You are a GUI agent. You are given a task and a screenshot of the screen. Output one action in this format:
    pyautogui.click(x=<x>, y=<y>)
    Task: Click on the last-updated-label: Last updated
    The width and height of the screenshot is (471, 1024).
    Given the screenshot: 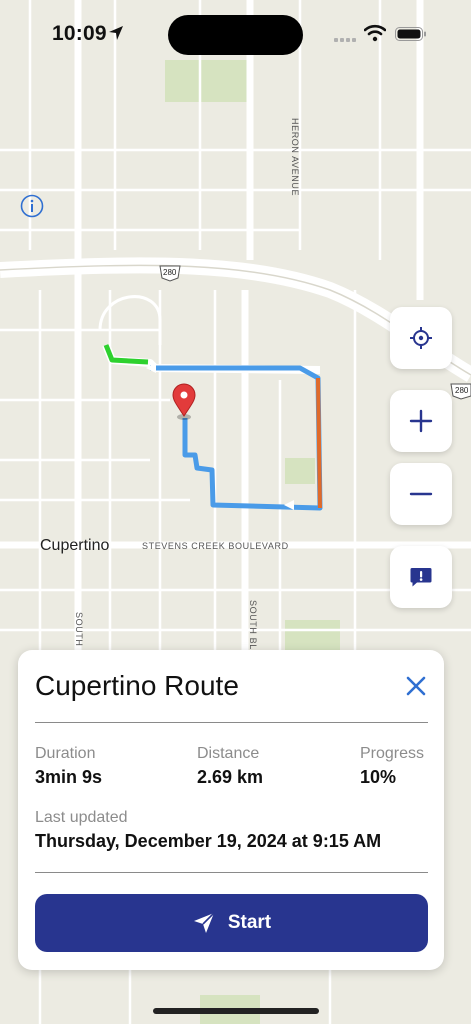 What is the action you would take?
    pyautogui.click(x=81, y=817)
    